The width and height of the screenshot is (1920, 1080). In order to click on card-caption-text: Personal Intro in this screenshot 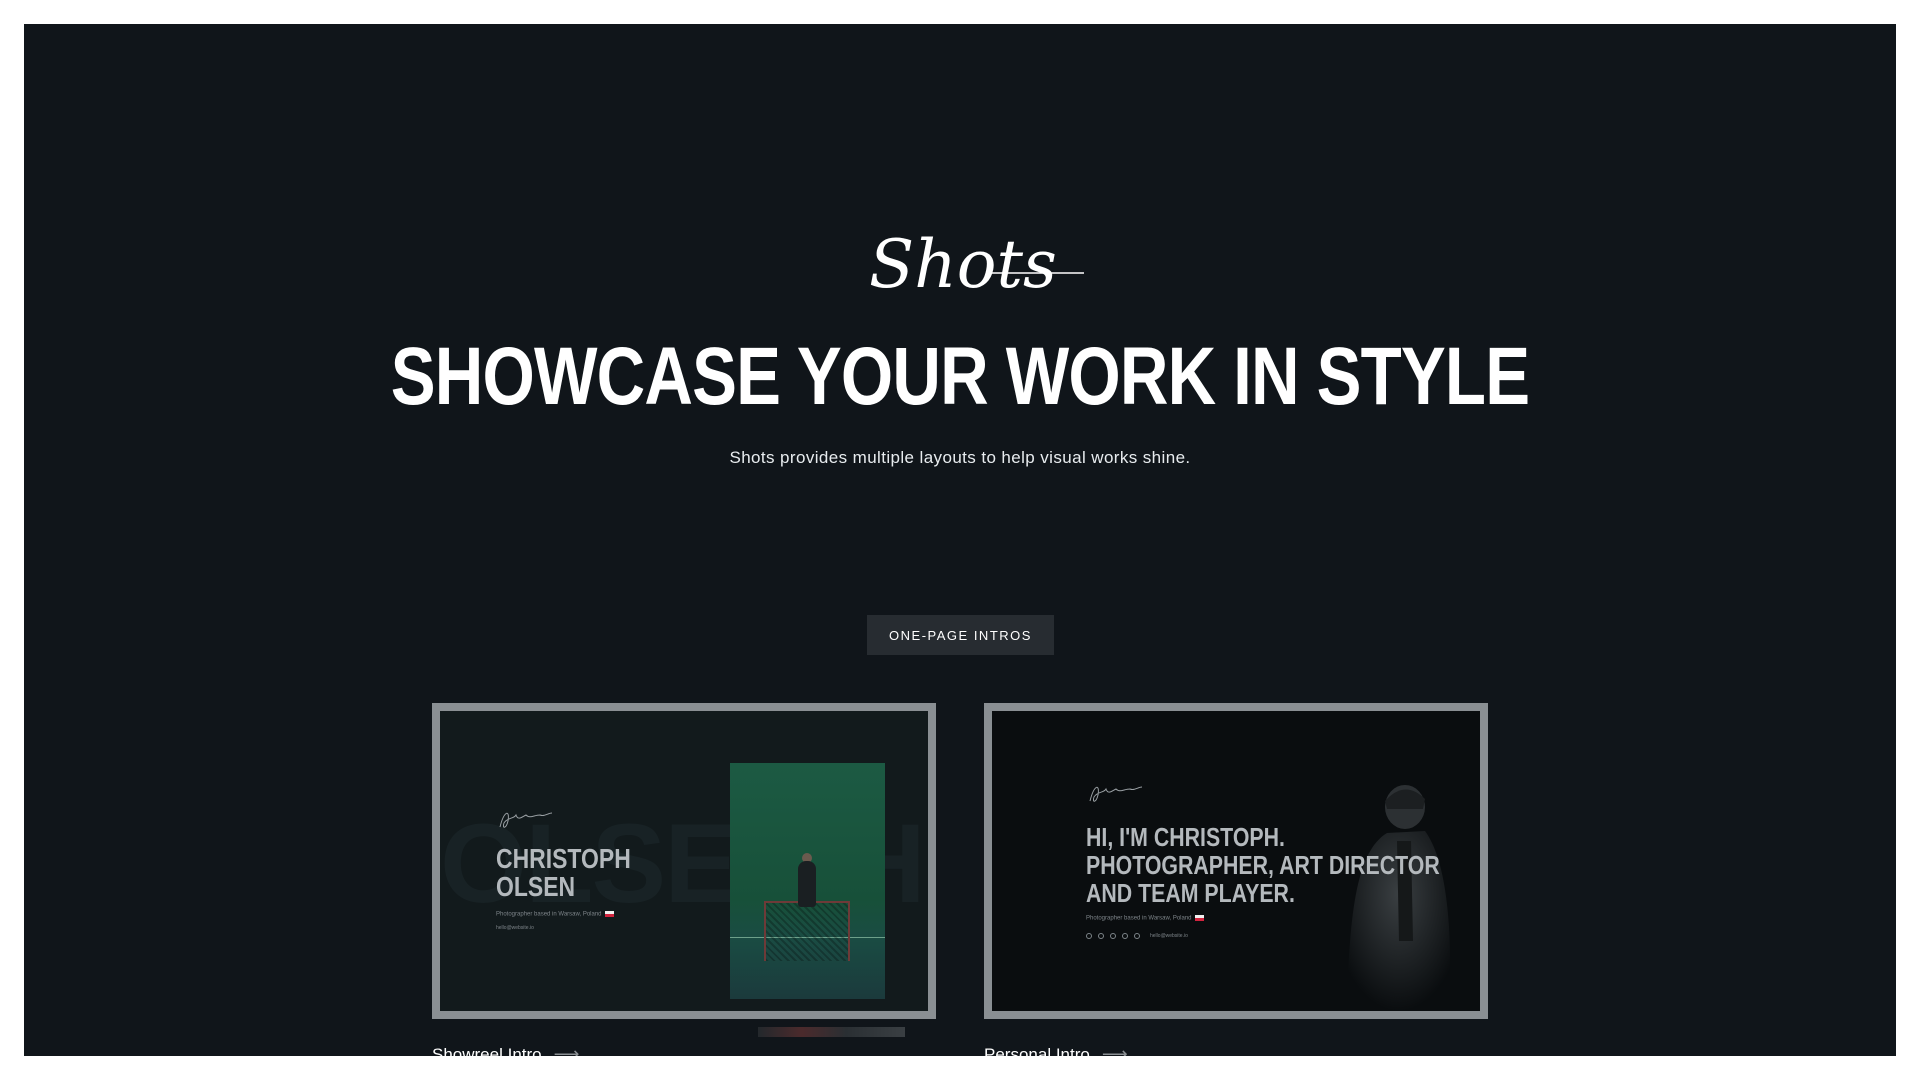, I will do `click(1037, 1050)`.